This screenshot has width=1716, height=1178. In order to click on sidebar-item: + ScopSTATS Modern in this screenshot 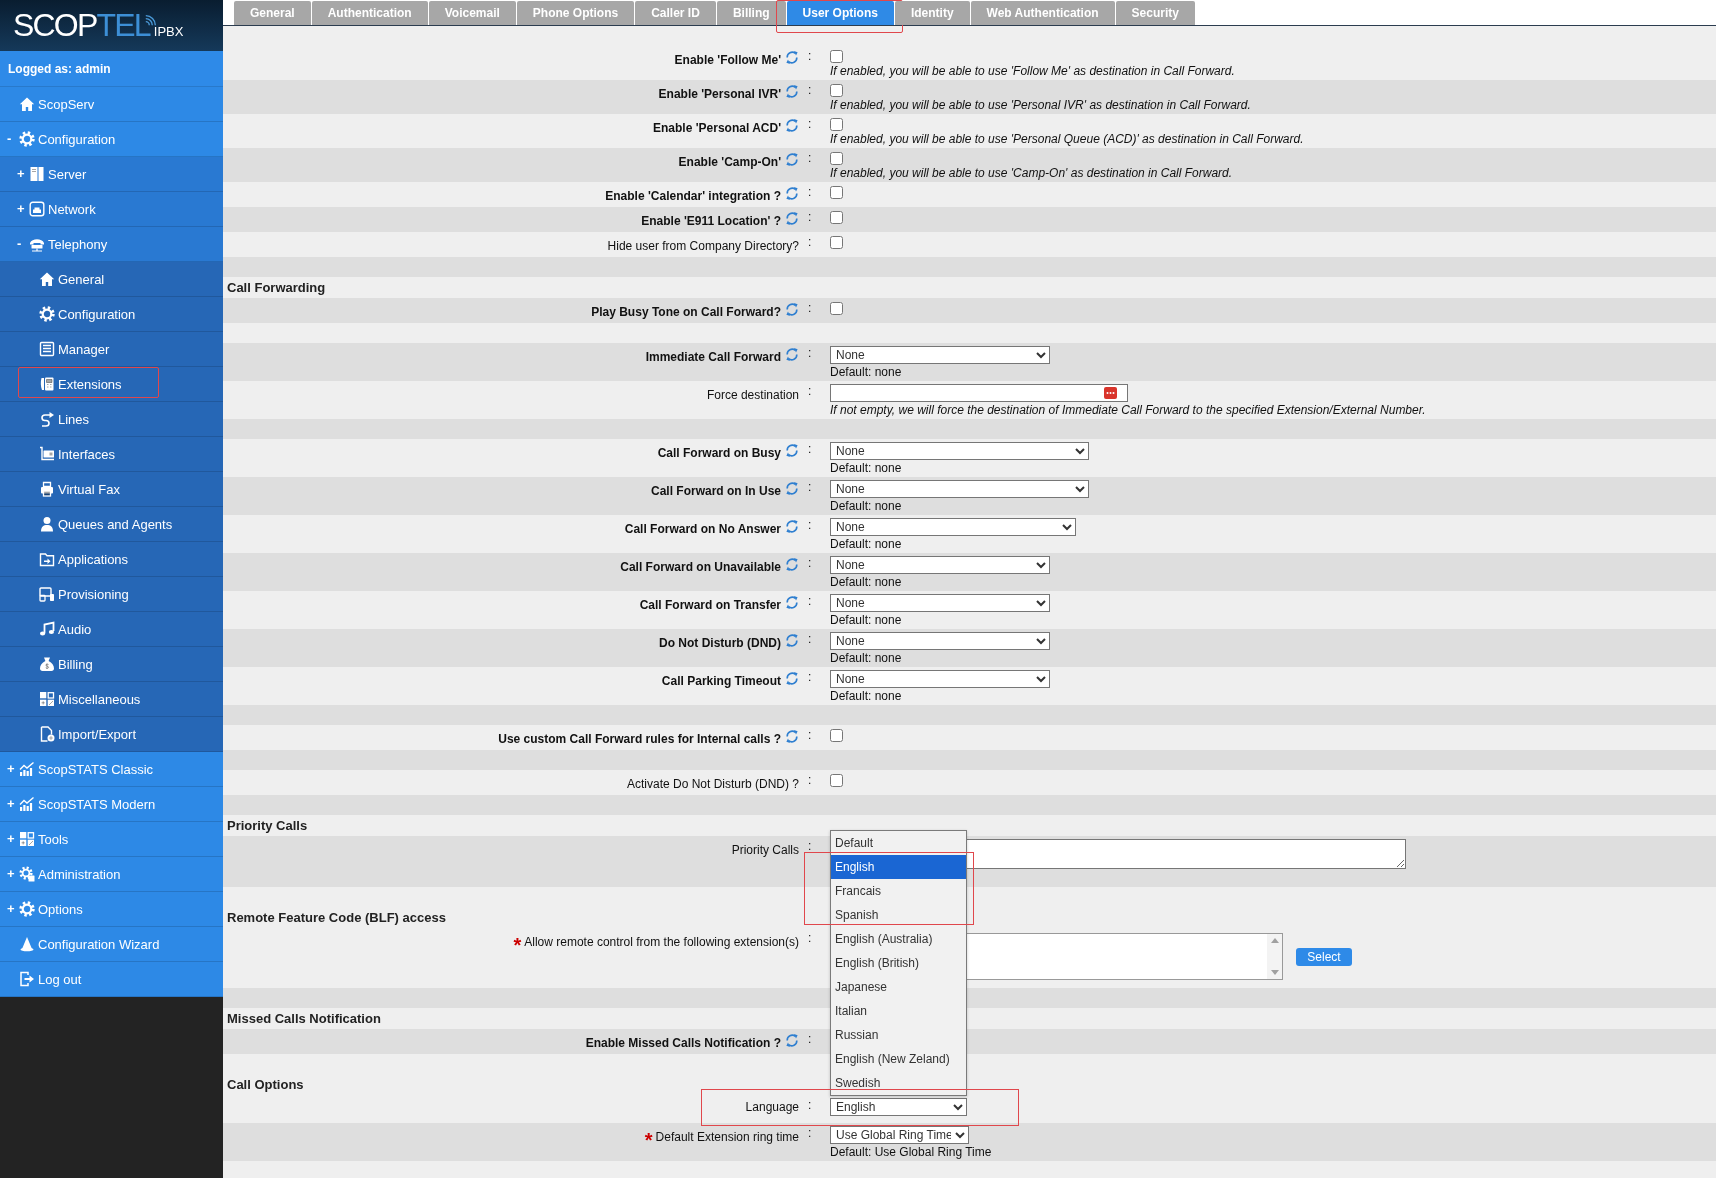, I will do `click(111, 804)`.